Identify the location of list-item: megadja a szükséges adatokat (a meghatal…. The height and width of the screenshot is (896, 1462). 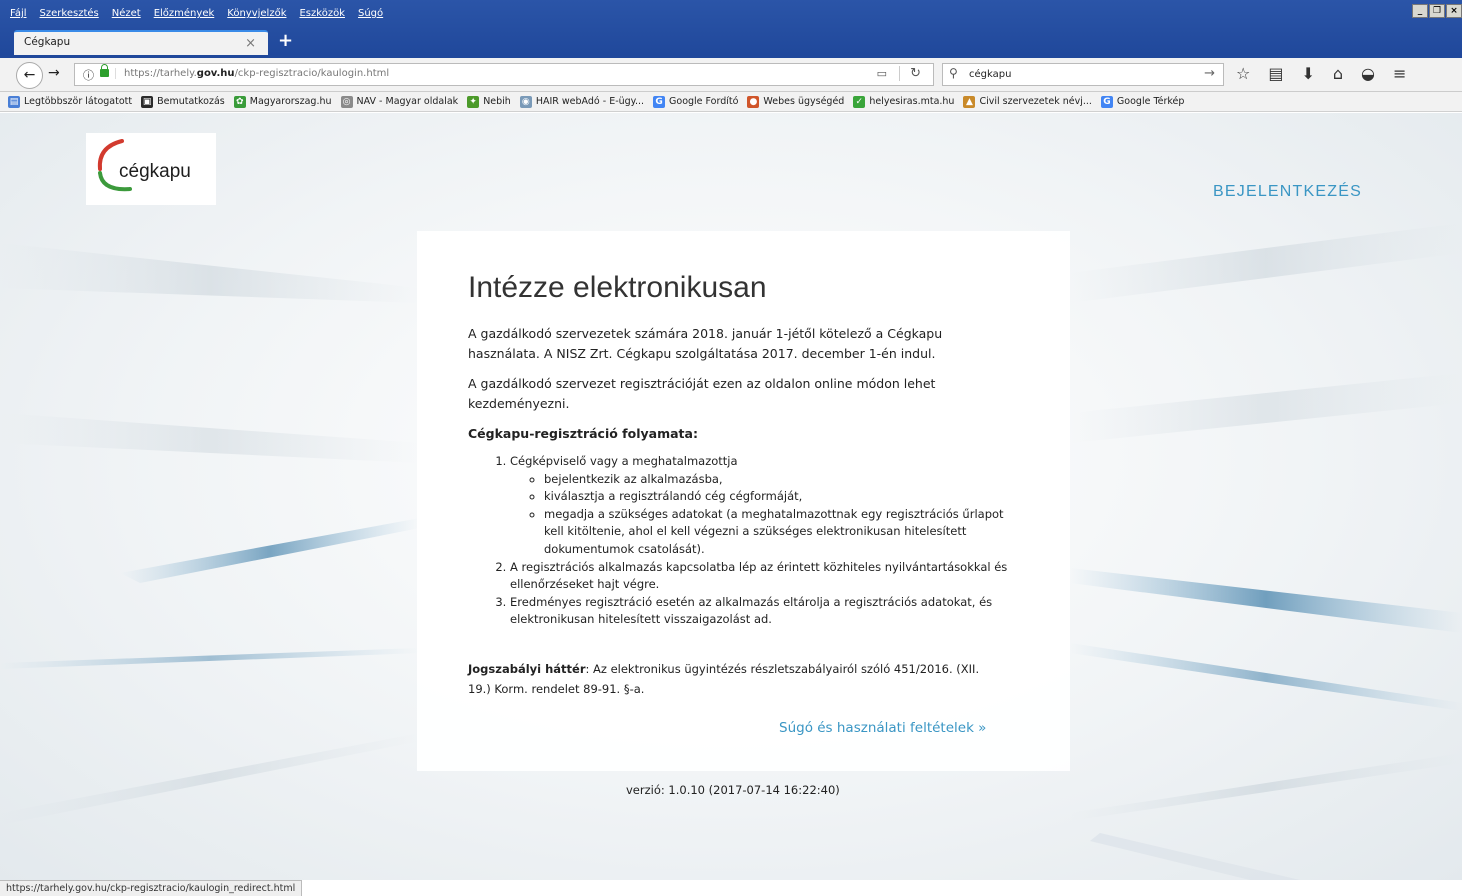
(777, 532).